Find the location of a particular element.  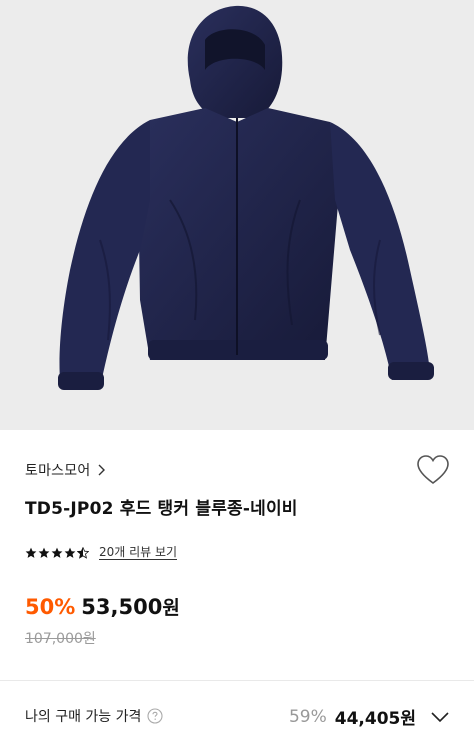

discount-rate: 50% is located at coordinates (50, 607).